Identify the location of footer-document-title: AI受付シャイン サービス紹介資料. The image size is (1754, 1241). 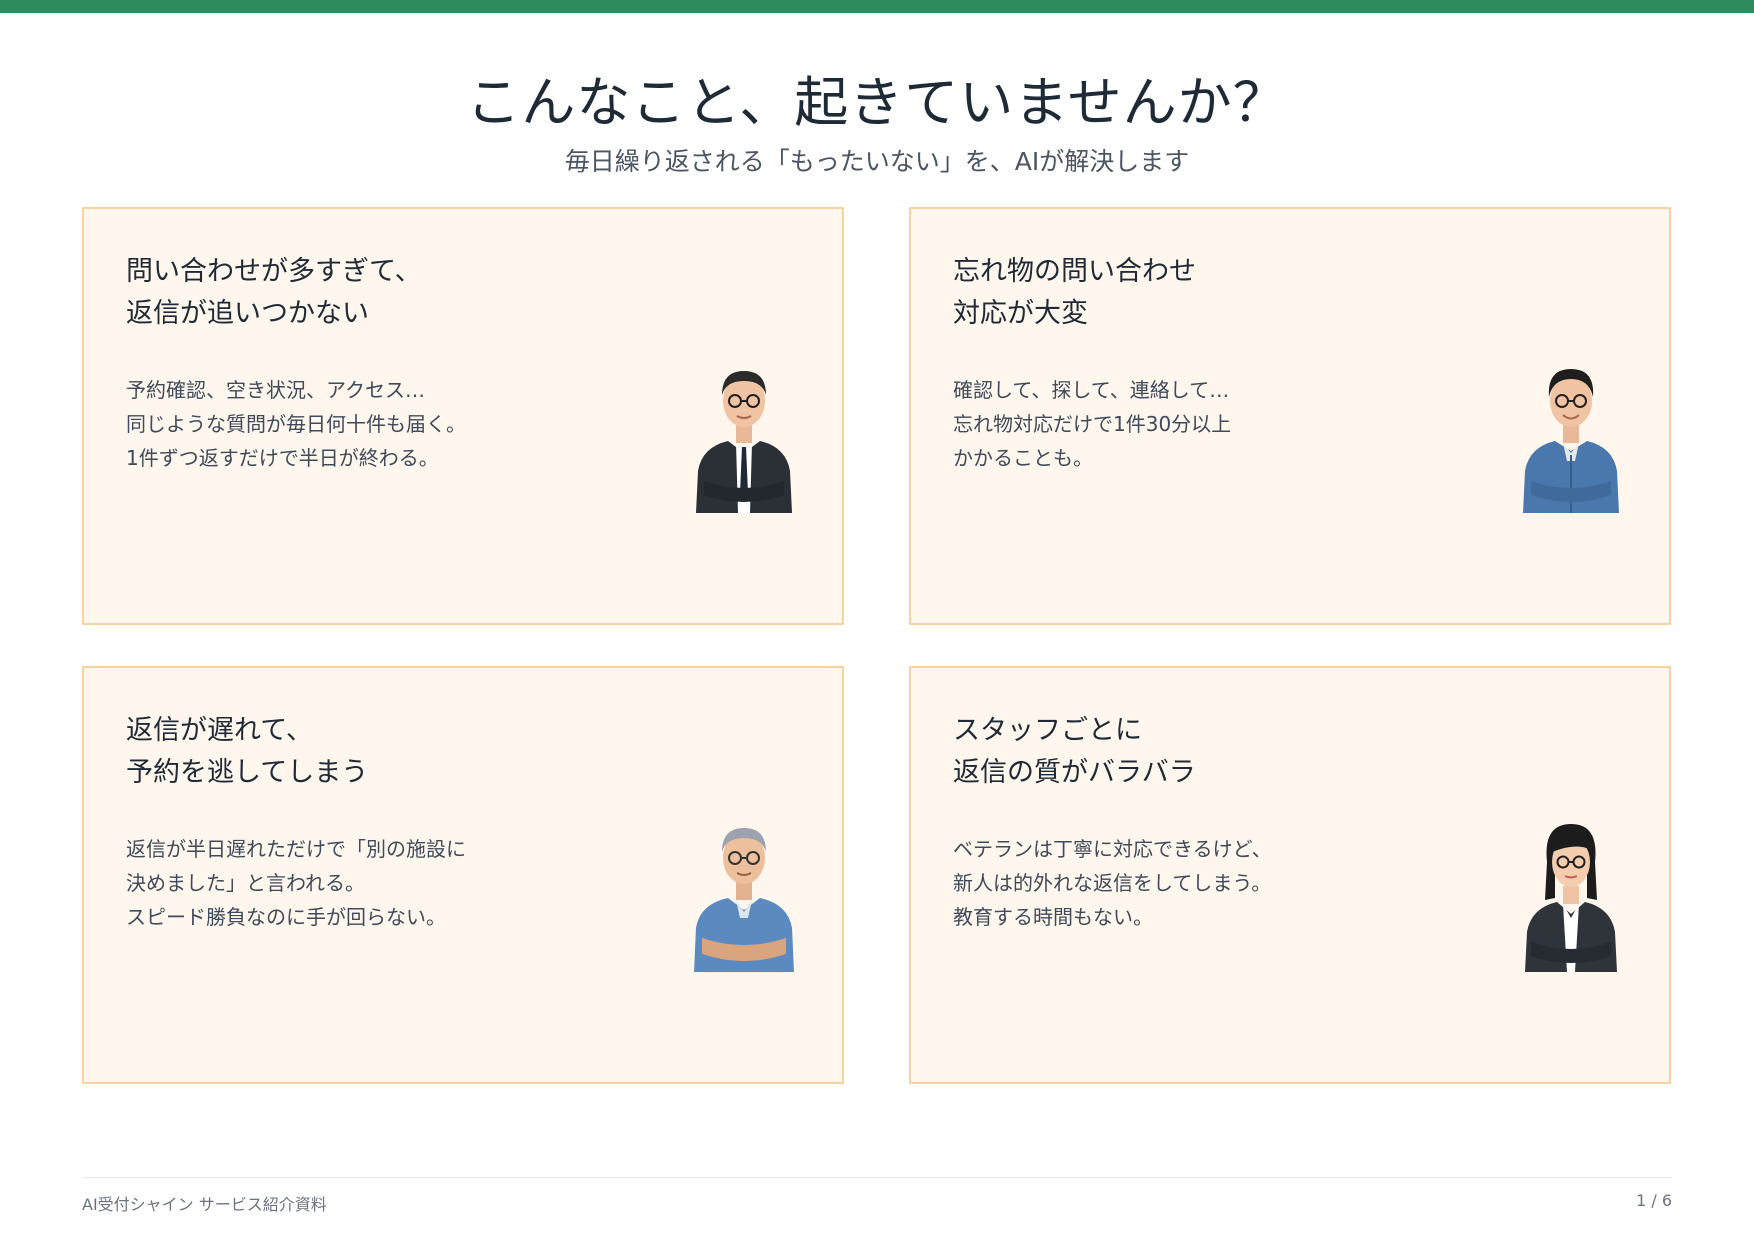
(204, 1204).